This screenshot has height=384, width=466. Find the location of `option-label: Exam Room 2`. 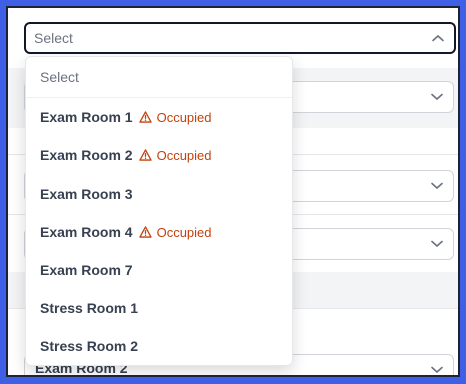

option-label: Exam Room 2 is located at coordinates (86, 155).